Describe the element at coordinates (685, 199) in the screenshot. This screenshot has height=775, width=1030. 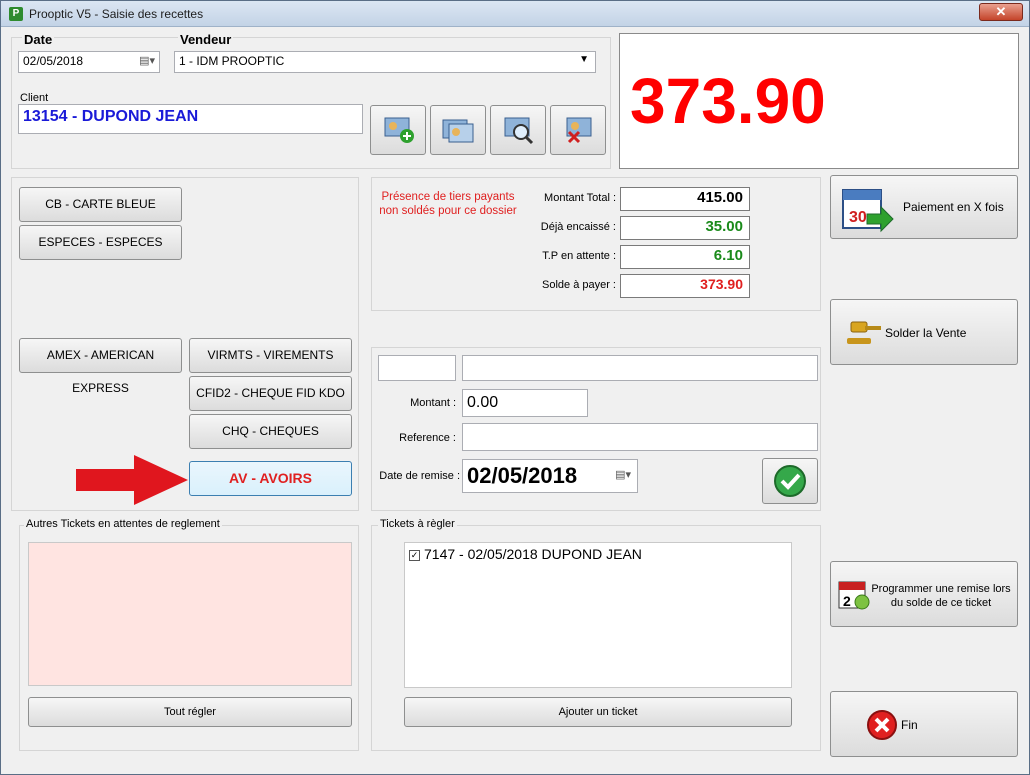
I see `montant-total-value: 415.00` at that location.